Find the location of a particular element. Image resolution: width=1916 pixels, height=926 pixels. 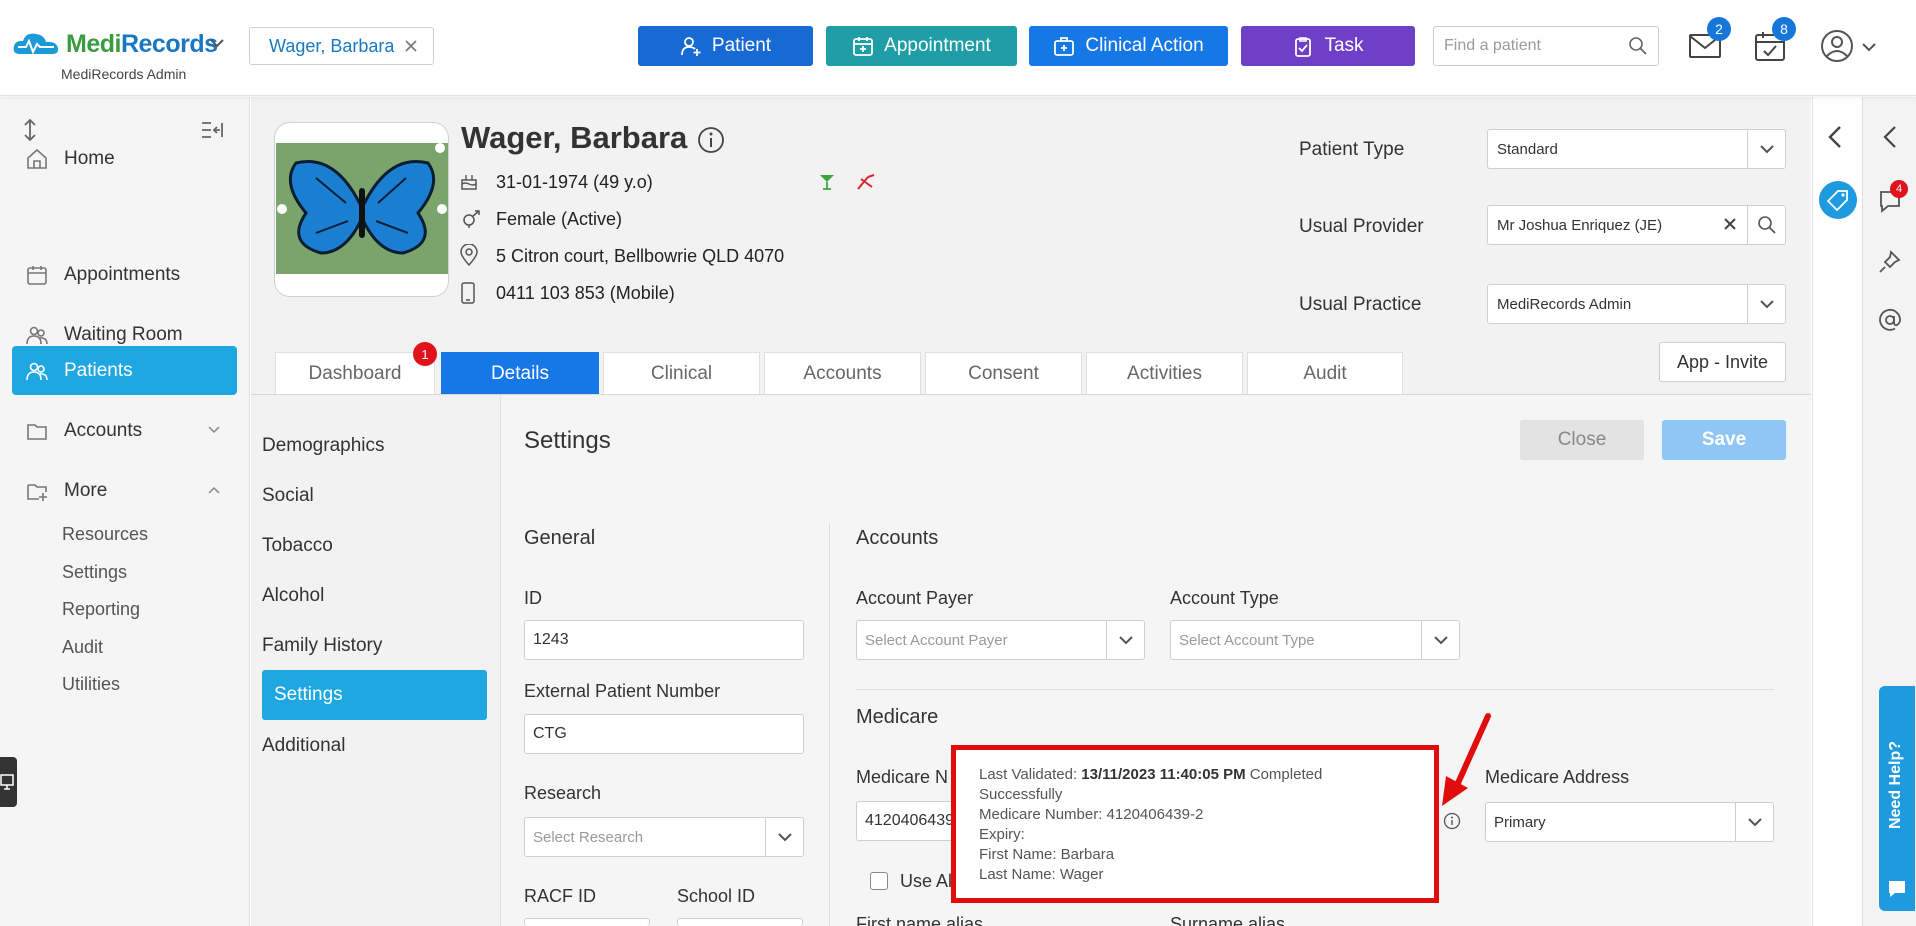

medicare-heading: Medicare is located at coordinates (897, 717).